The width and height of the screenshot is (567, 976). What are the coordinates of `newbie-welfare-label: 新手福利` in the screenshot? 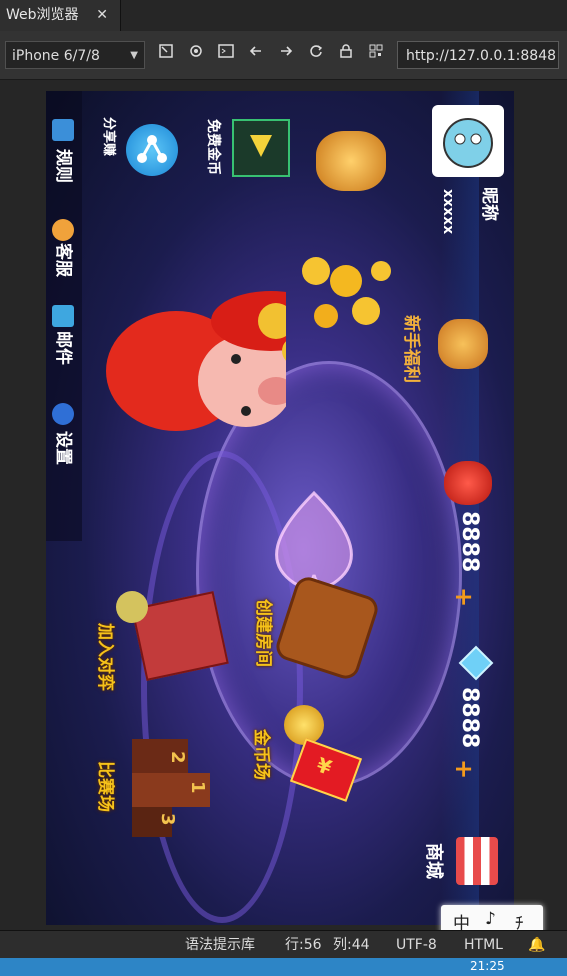 It's located at (413, 349).